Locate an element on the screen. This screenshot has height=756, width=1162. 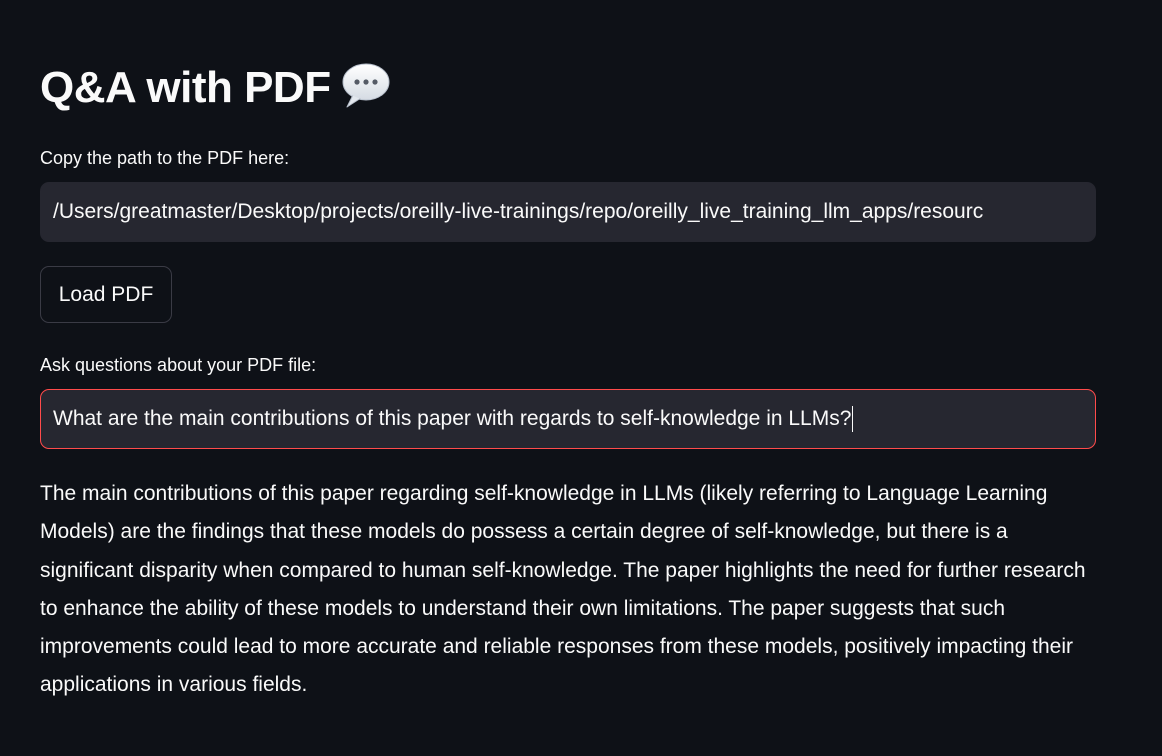
speech-balloon-icon is located at coordinates (366, 86).